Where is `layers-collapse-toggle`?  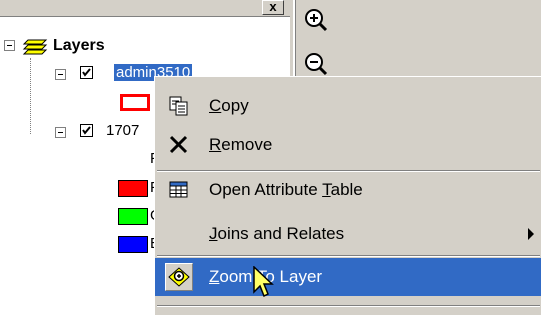 layers-collapse-toggle is located at coordinates (9, 45).